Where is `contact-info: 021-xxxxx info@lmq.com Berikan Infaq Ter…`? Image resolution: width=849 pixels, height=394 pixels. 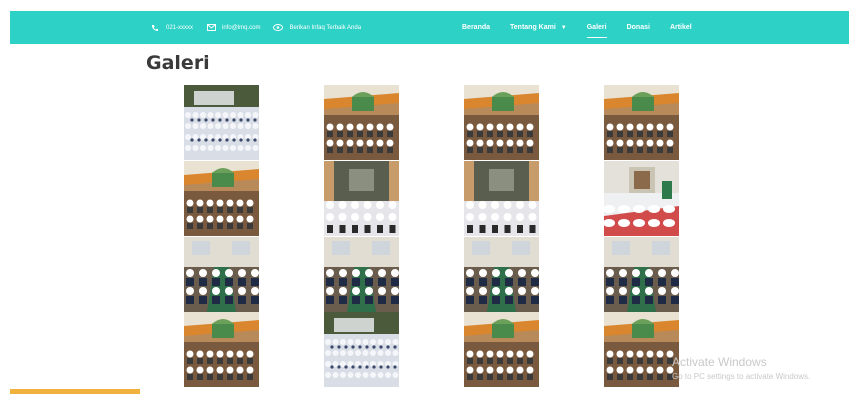
contact-info: 021-xxxxx info@lmq.com Berikan Infaq Ter… is located at coordinates (262, 27).